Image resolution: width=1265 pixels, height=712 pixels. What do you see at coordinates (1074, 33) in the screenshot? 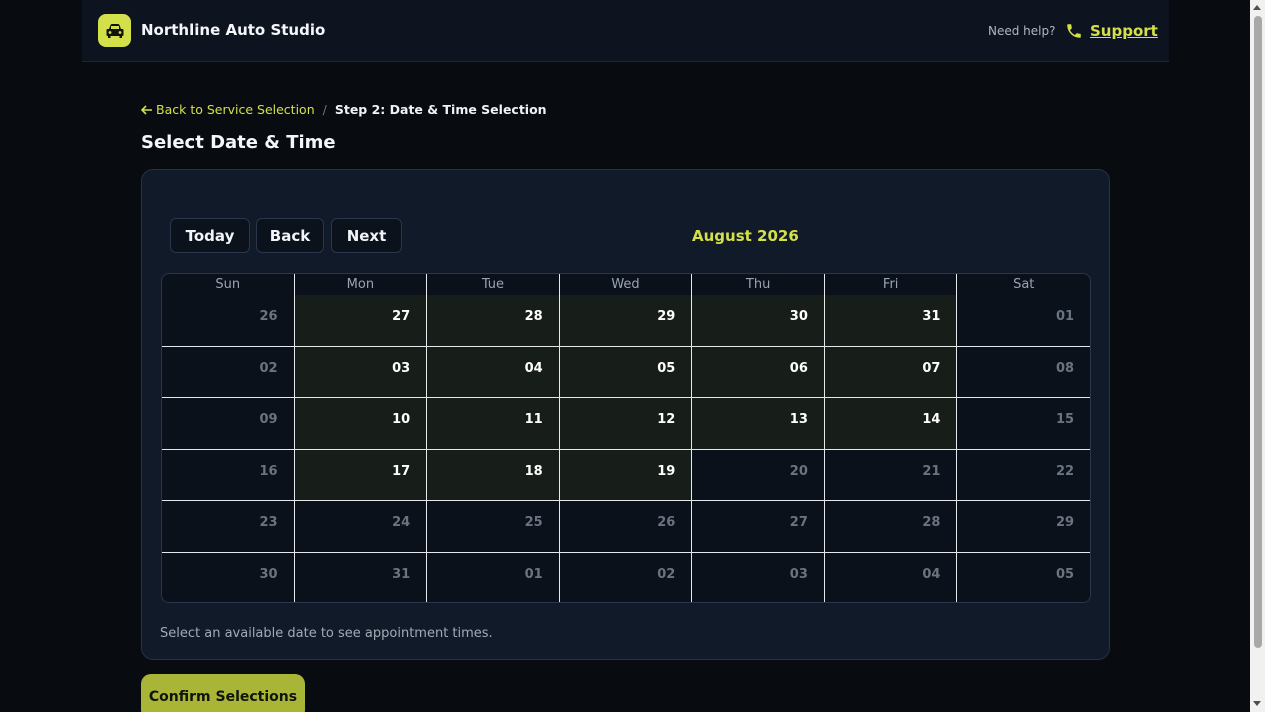
I see `phone-icon` at bounding box center [1074, 33].